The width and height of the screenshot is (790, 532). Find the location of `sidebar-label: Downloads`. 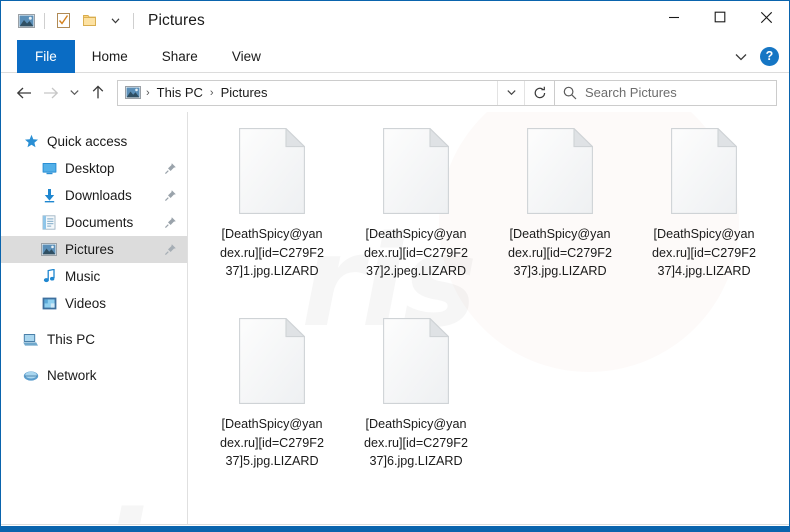

sidebar-label: Downloads is located at coordinates (98, 195).